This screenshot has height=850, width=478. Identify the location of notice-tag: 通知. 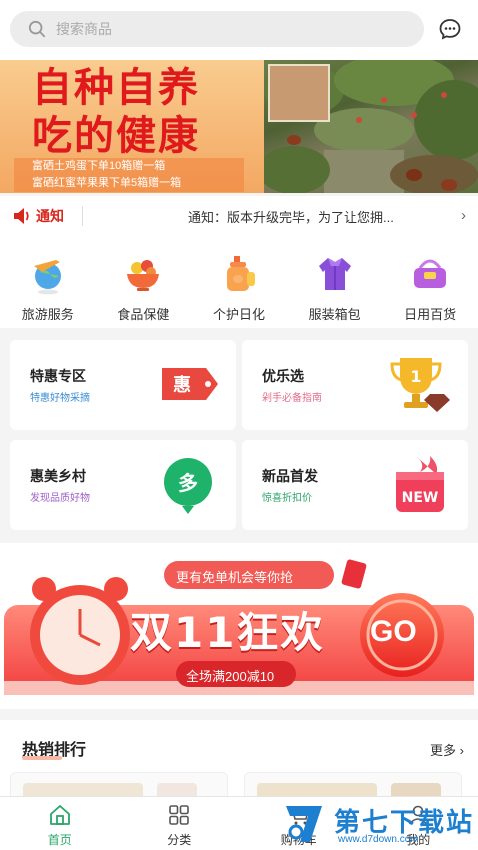
(50, 216).